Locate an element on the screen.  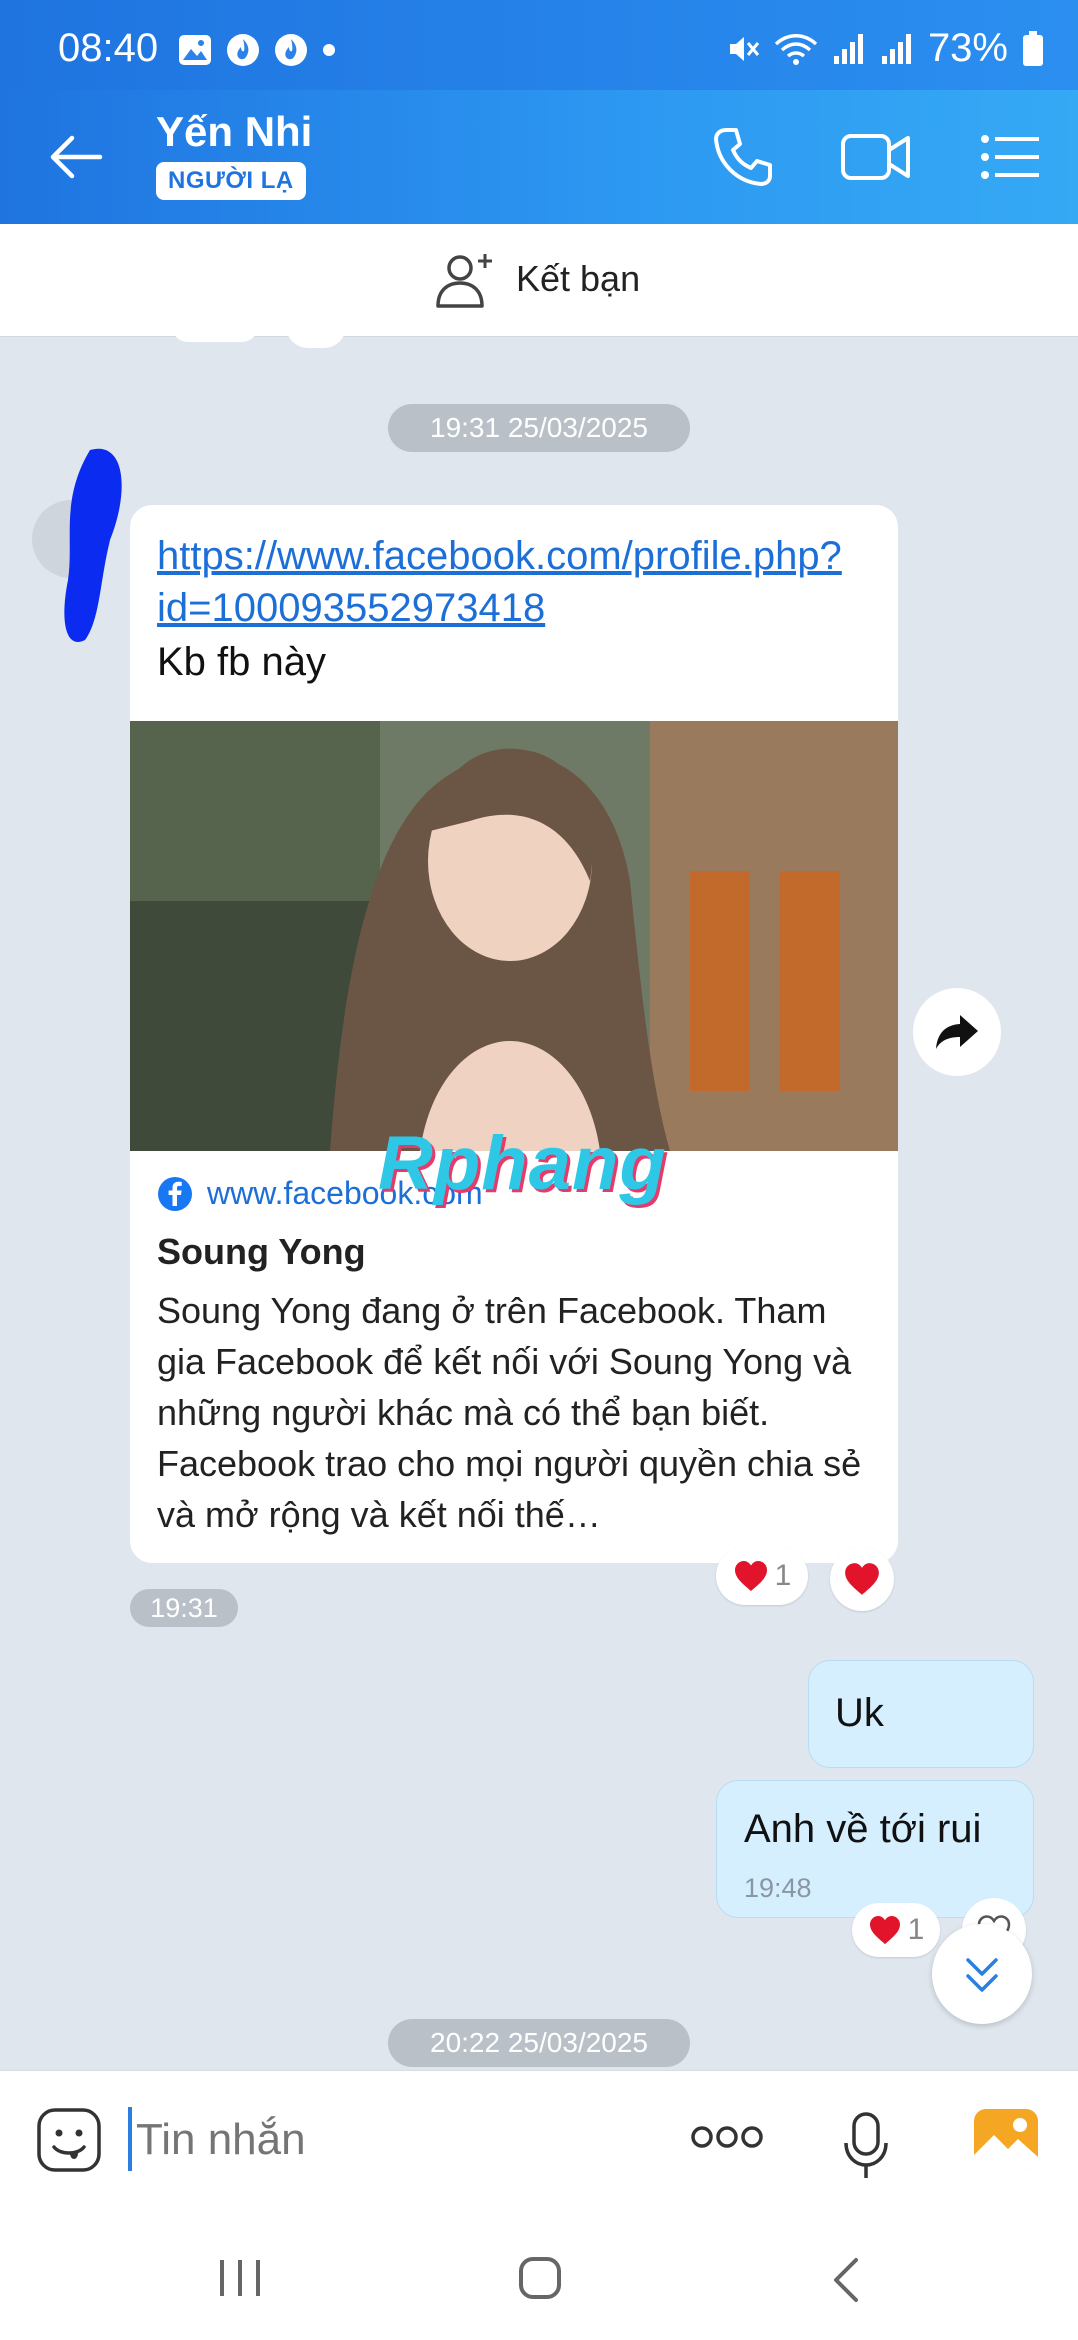
preview-photo is located at coordinates (514, 936).